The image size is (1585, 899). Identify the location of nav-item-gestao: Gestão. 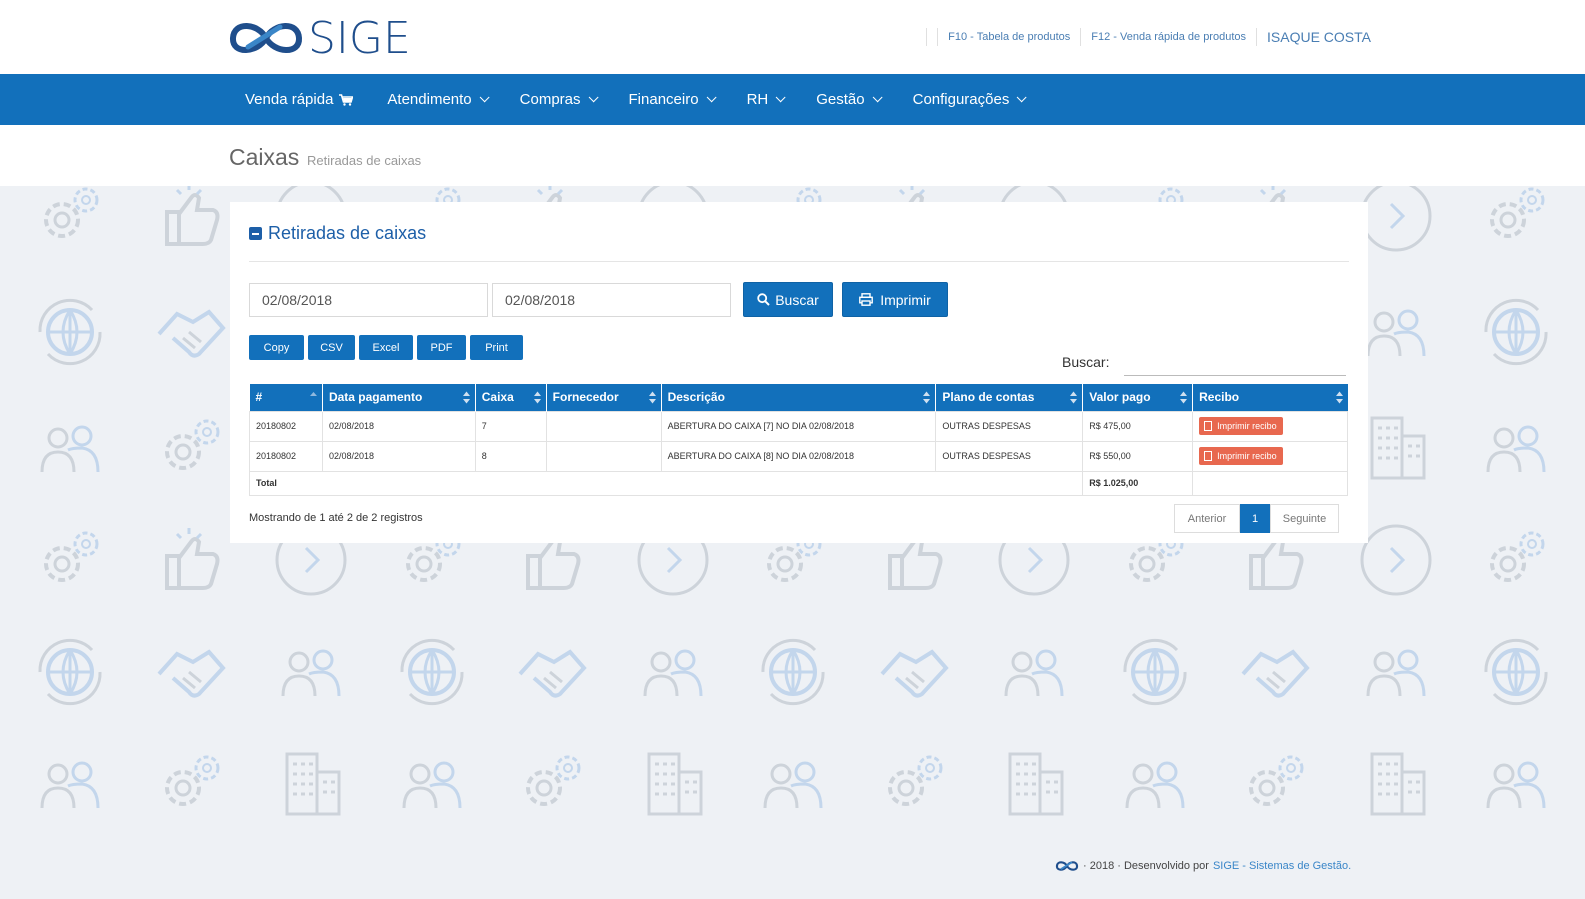
(847, 99).